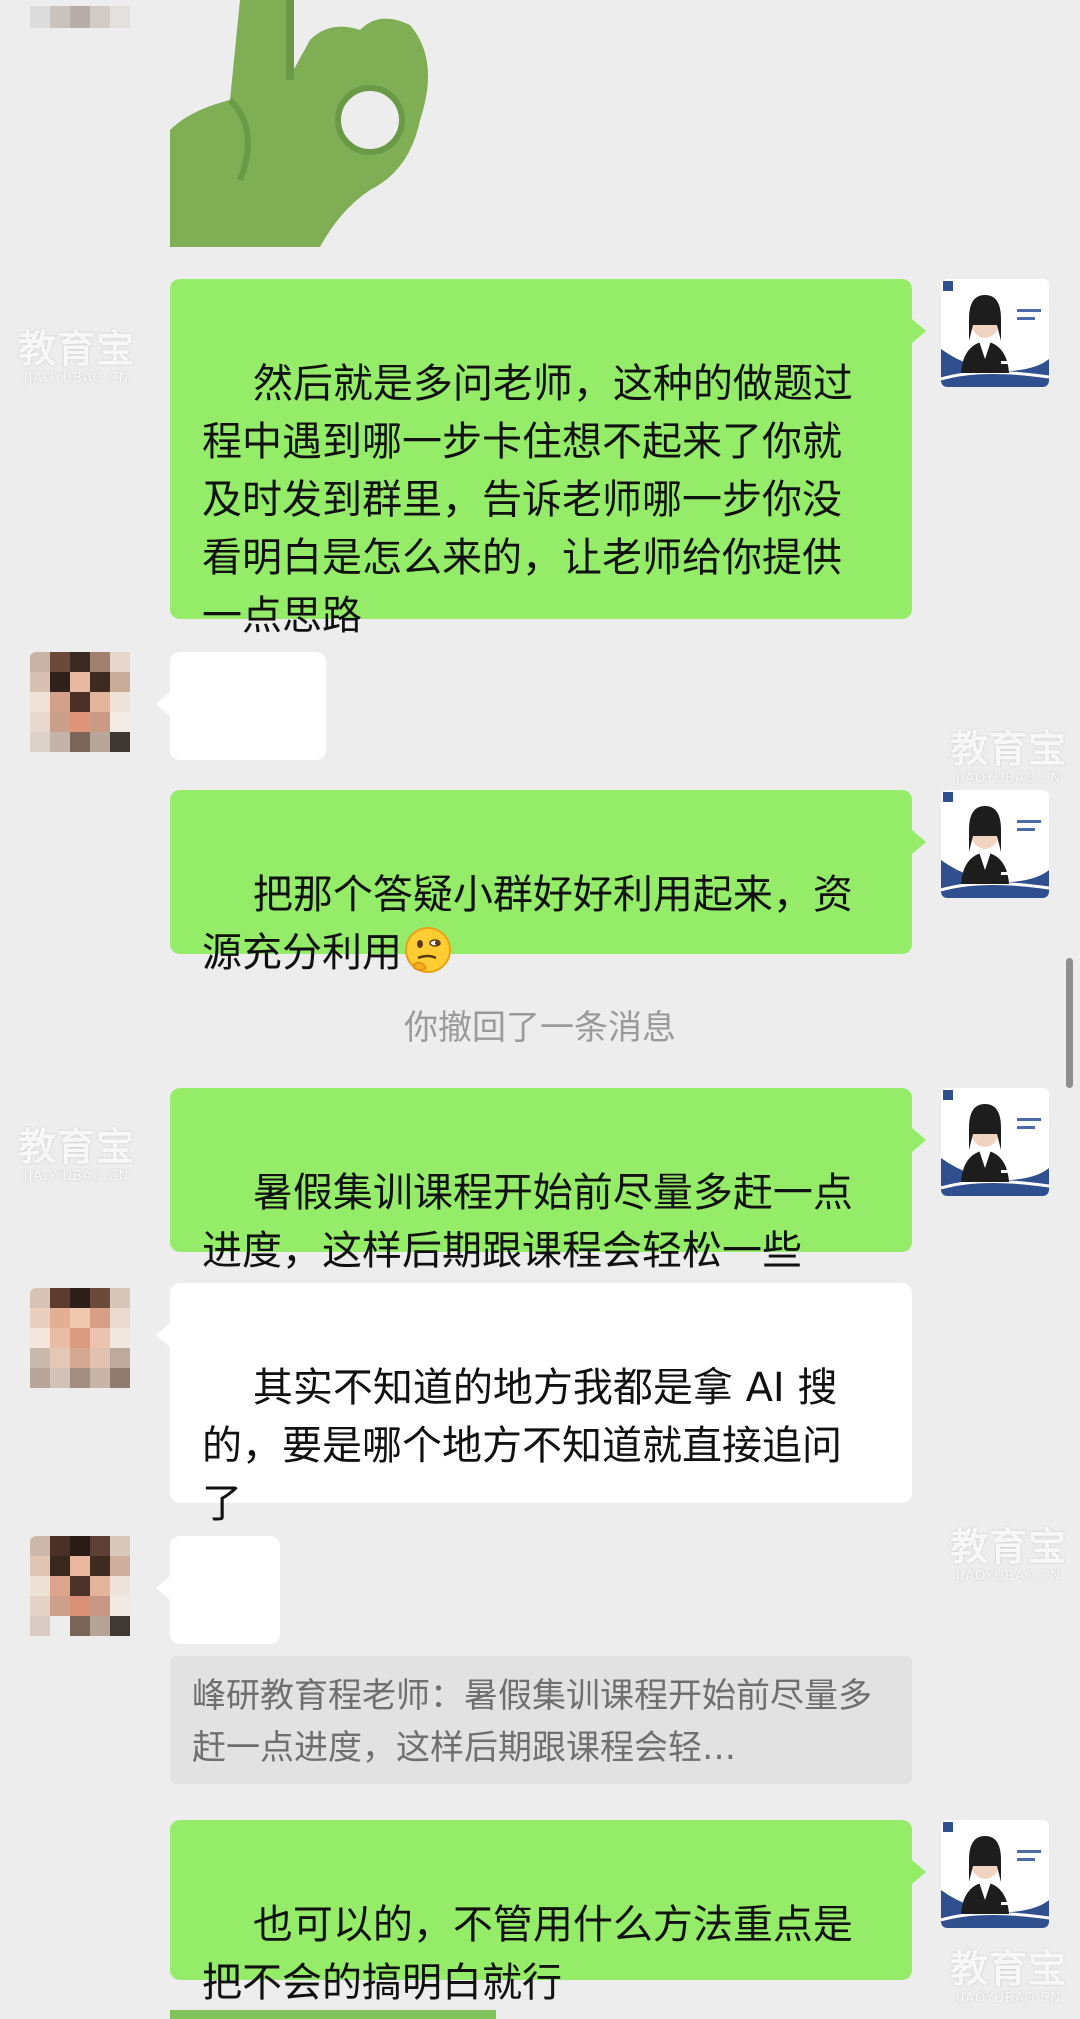 This screenshot has width=1080, height=2019. What do you see at coordinates (527, 1954) in the screenshot?
I see `message-text: 也可以的，不管用什么方法重点是把不会的搞明白就行` at bounding box center [527, 1954].